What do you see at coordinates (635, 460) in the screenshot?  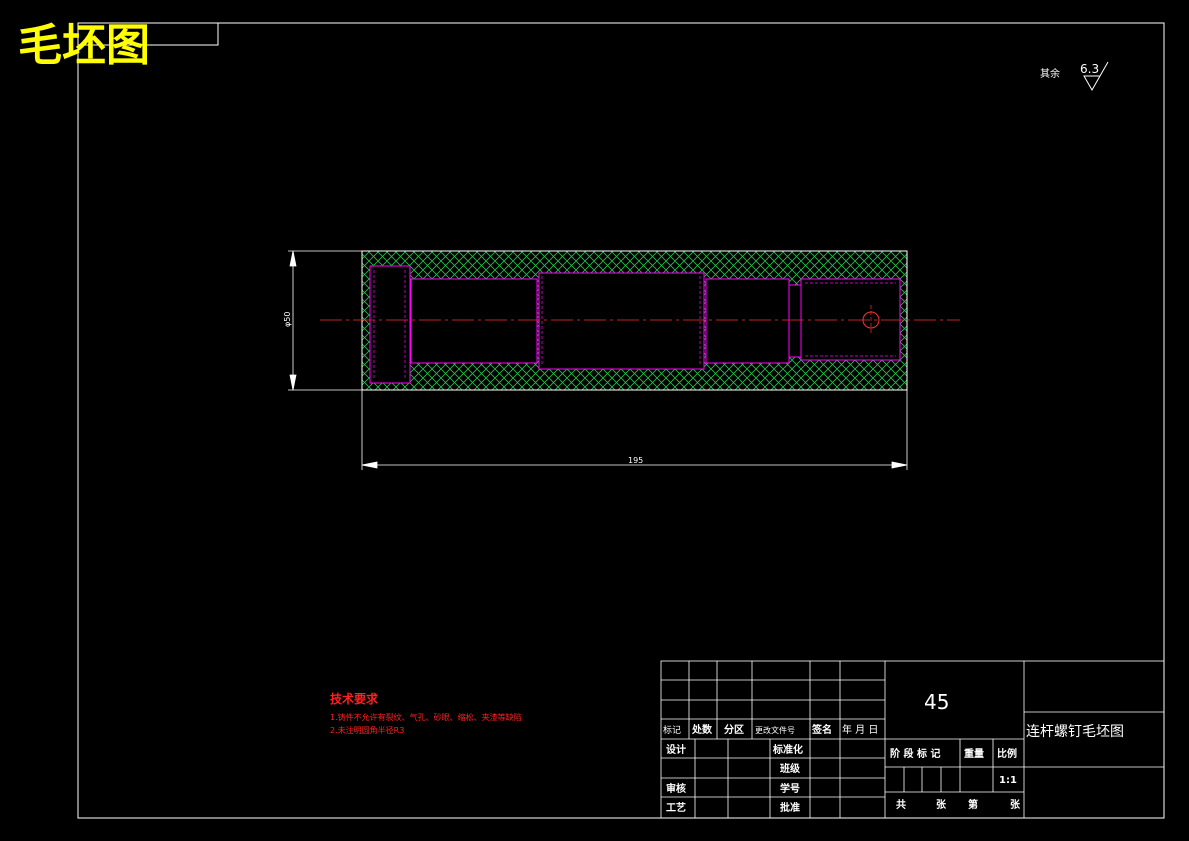 I see `length-dimension-text: 195` at bounding box center [635, 460].